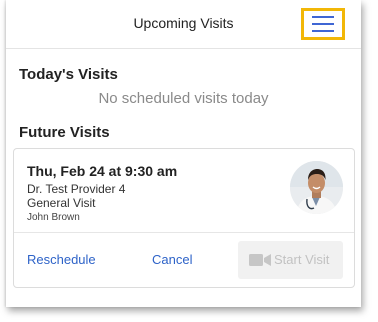  What do you see at coordinates (316, 187) in the screenshot?
I see `provider-avatar` at bounding box center [316, 187].